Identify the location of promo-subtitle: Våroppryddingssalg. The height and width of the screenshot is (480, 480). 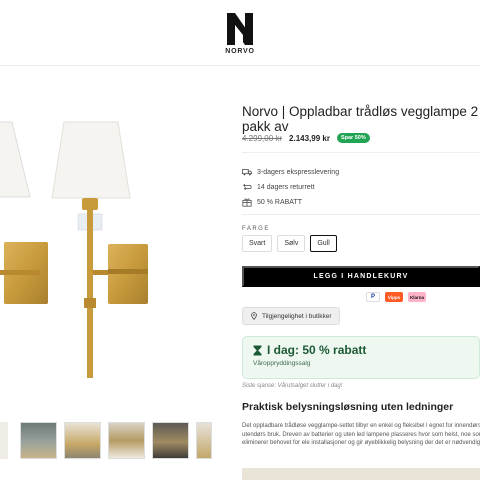
(282, 363).